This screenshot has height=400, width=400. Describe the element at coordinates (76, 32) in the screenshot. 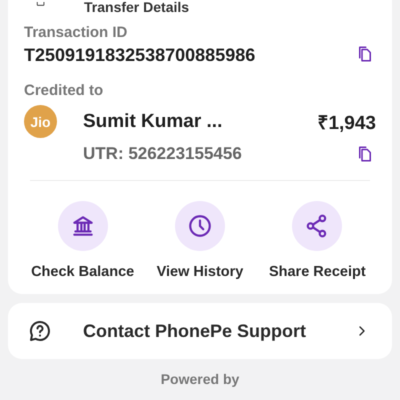

I see `field-label: Transaction ID` at that location.